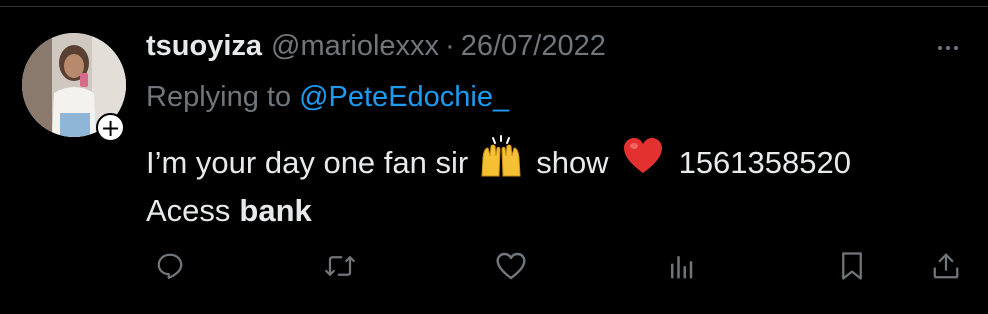 Image resolution: width=988 pixels, height=314 pixels. I want to click on body-text-line2-normal: Acess, so click(188, 210).